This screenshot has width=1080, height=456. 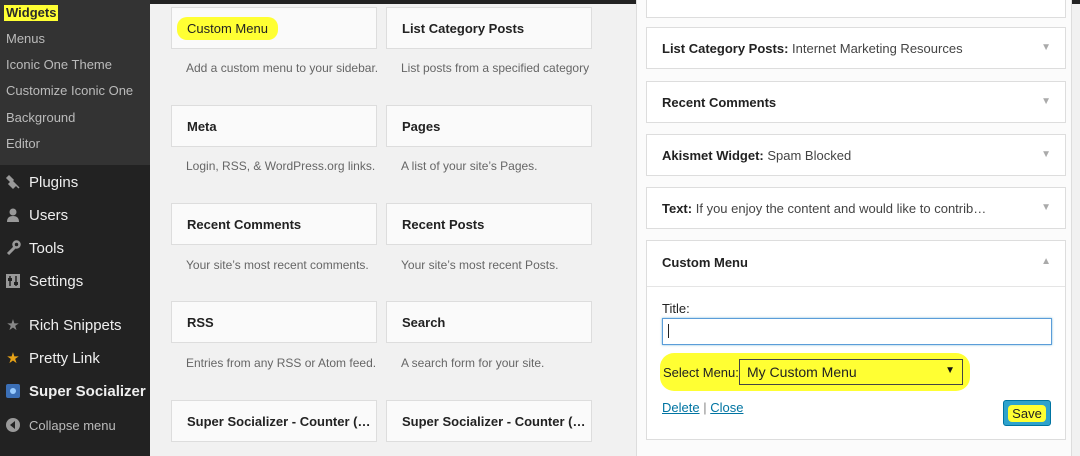 I want to click on widget-title: List Category Posts, so click(x=463, y=28).